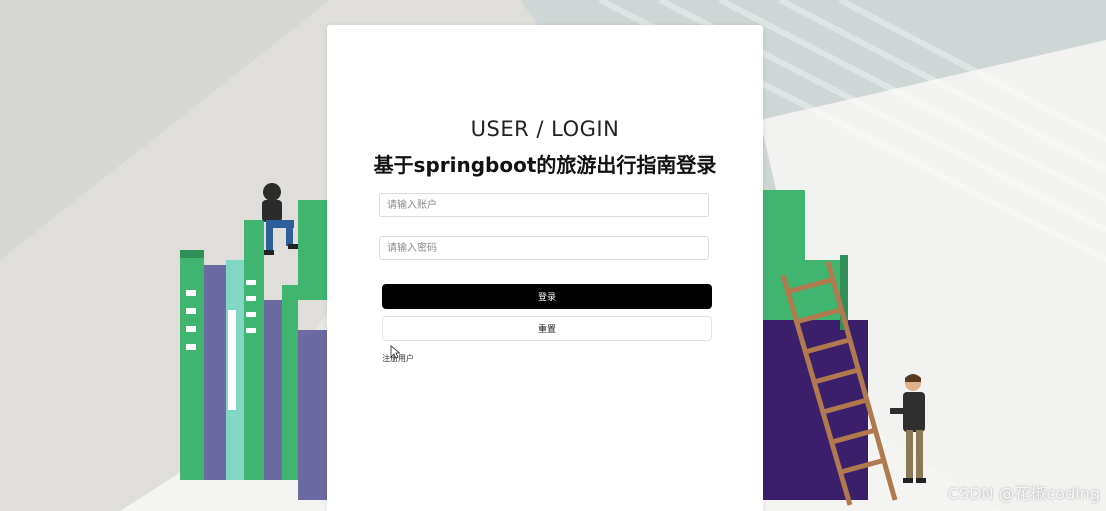 The width and height of the screenshot is (1106, 511). Describe the element at coordinates (395, 352) in the screenshot. I see `mouse-cursor-icon` at that location.